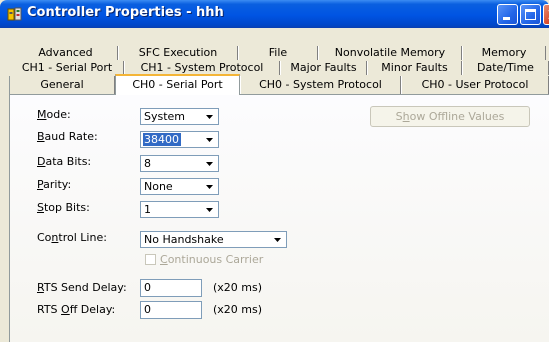 The height and width of the screenshot is (342, 549). Describe the element at coordinates (165, 116) in the screenshot. I see `mode-value: System` at that location.